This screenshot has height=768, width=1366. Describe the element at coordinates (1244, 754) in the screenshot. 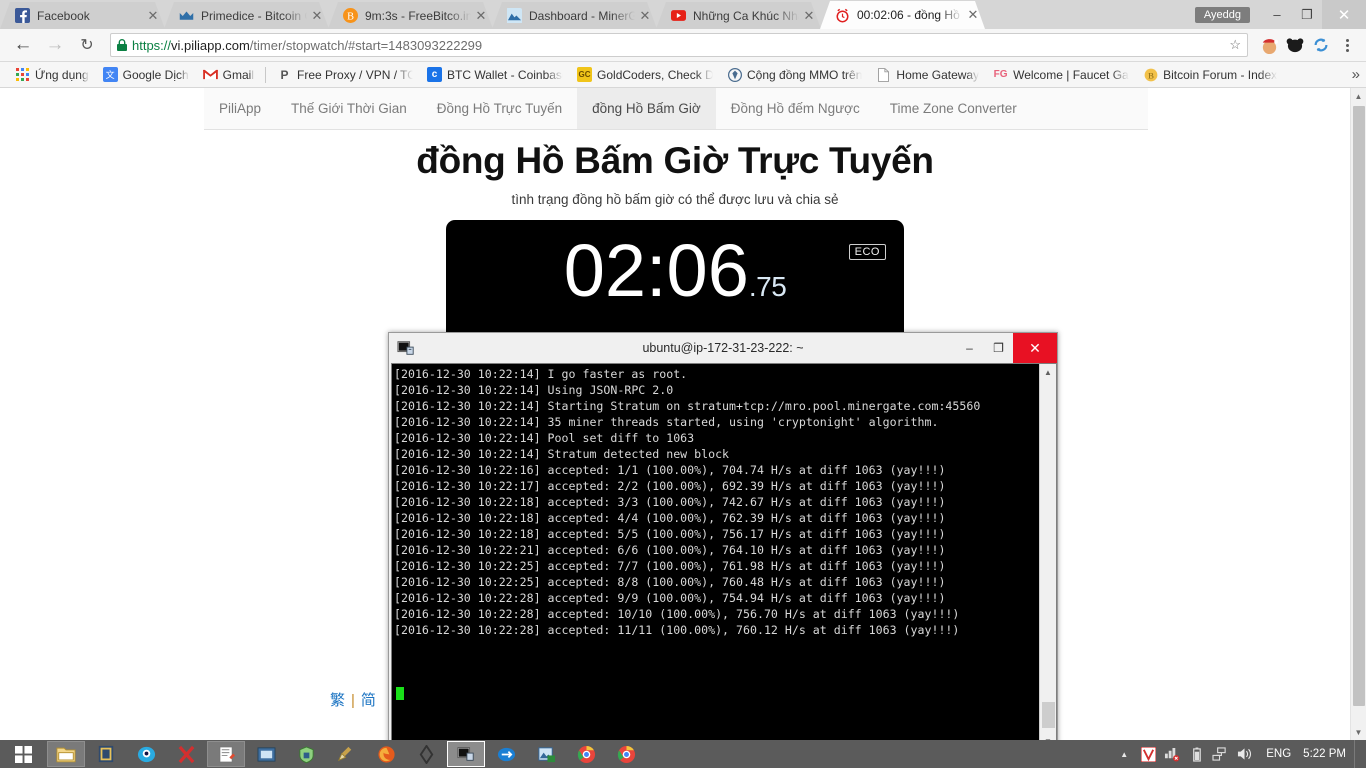

I see `volume-icon` at that location.